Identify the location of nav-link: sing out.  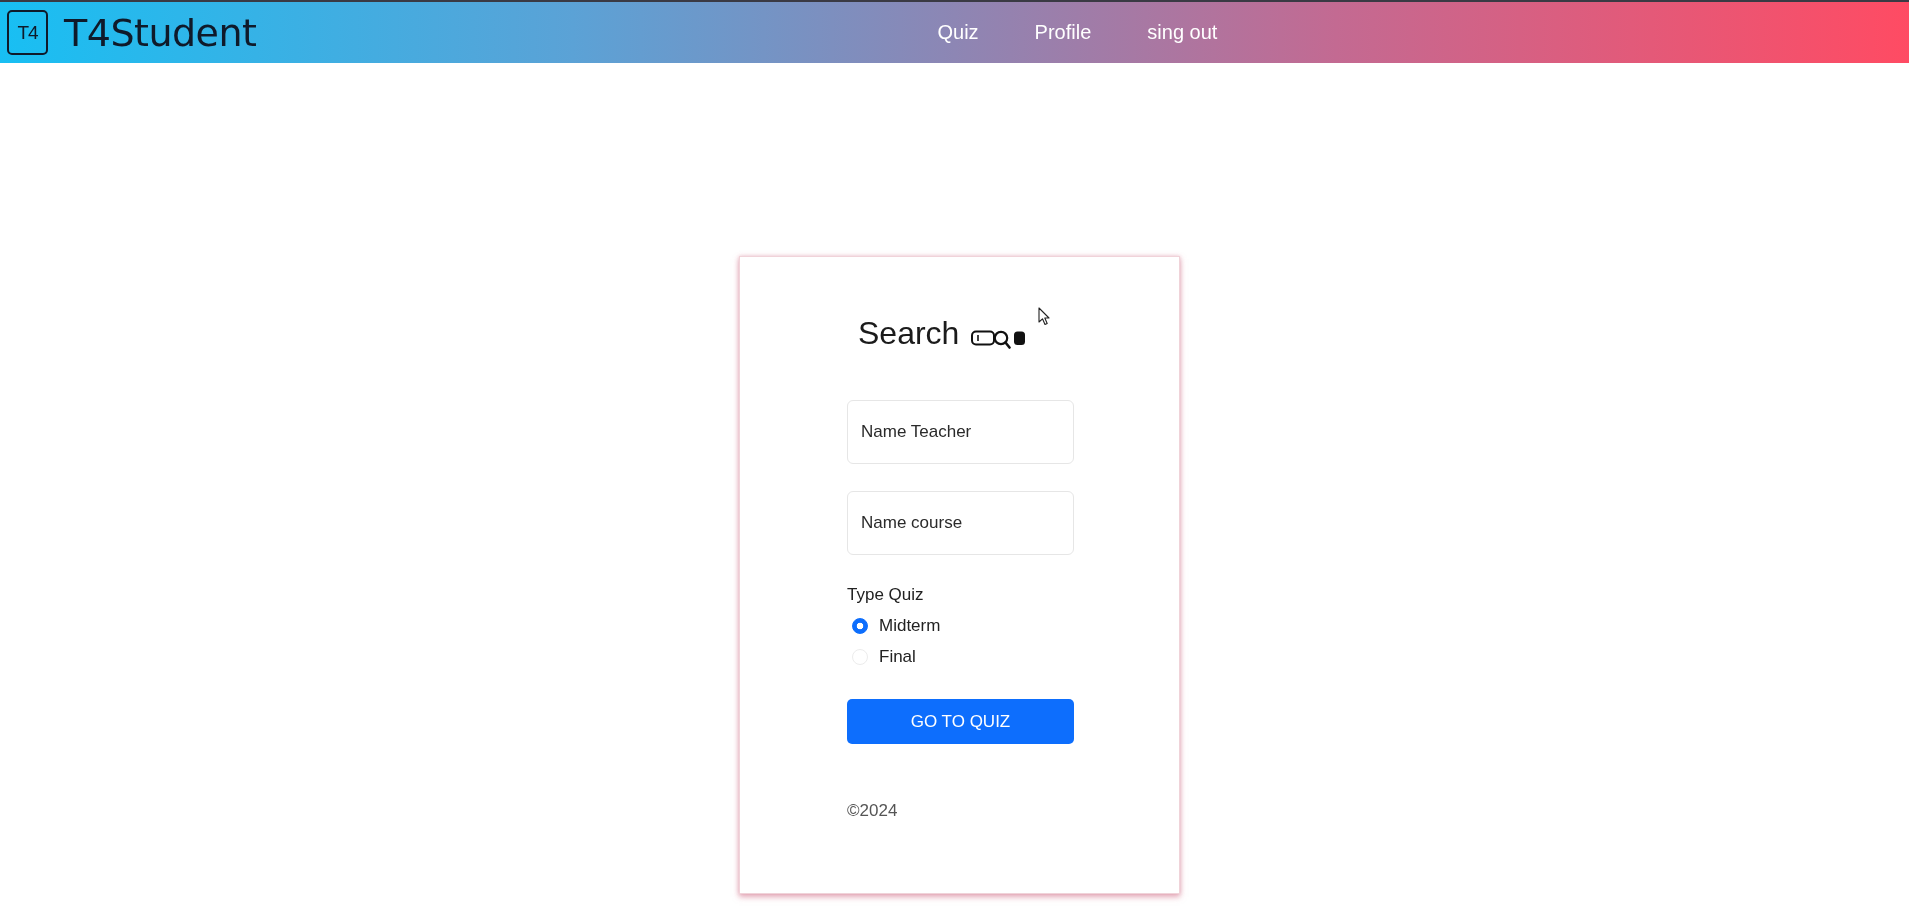
(1182, 32).